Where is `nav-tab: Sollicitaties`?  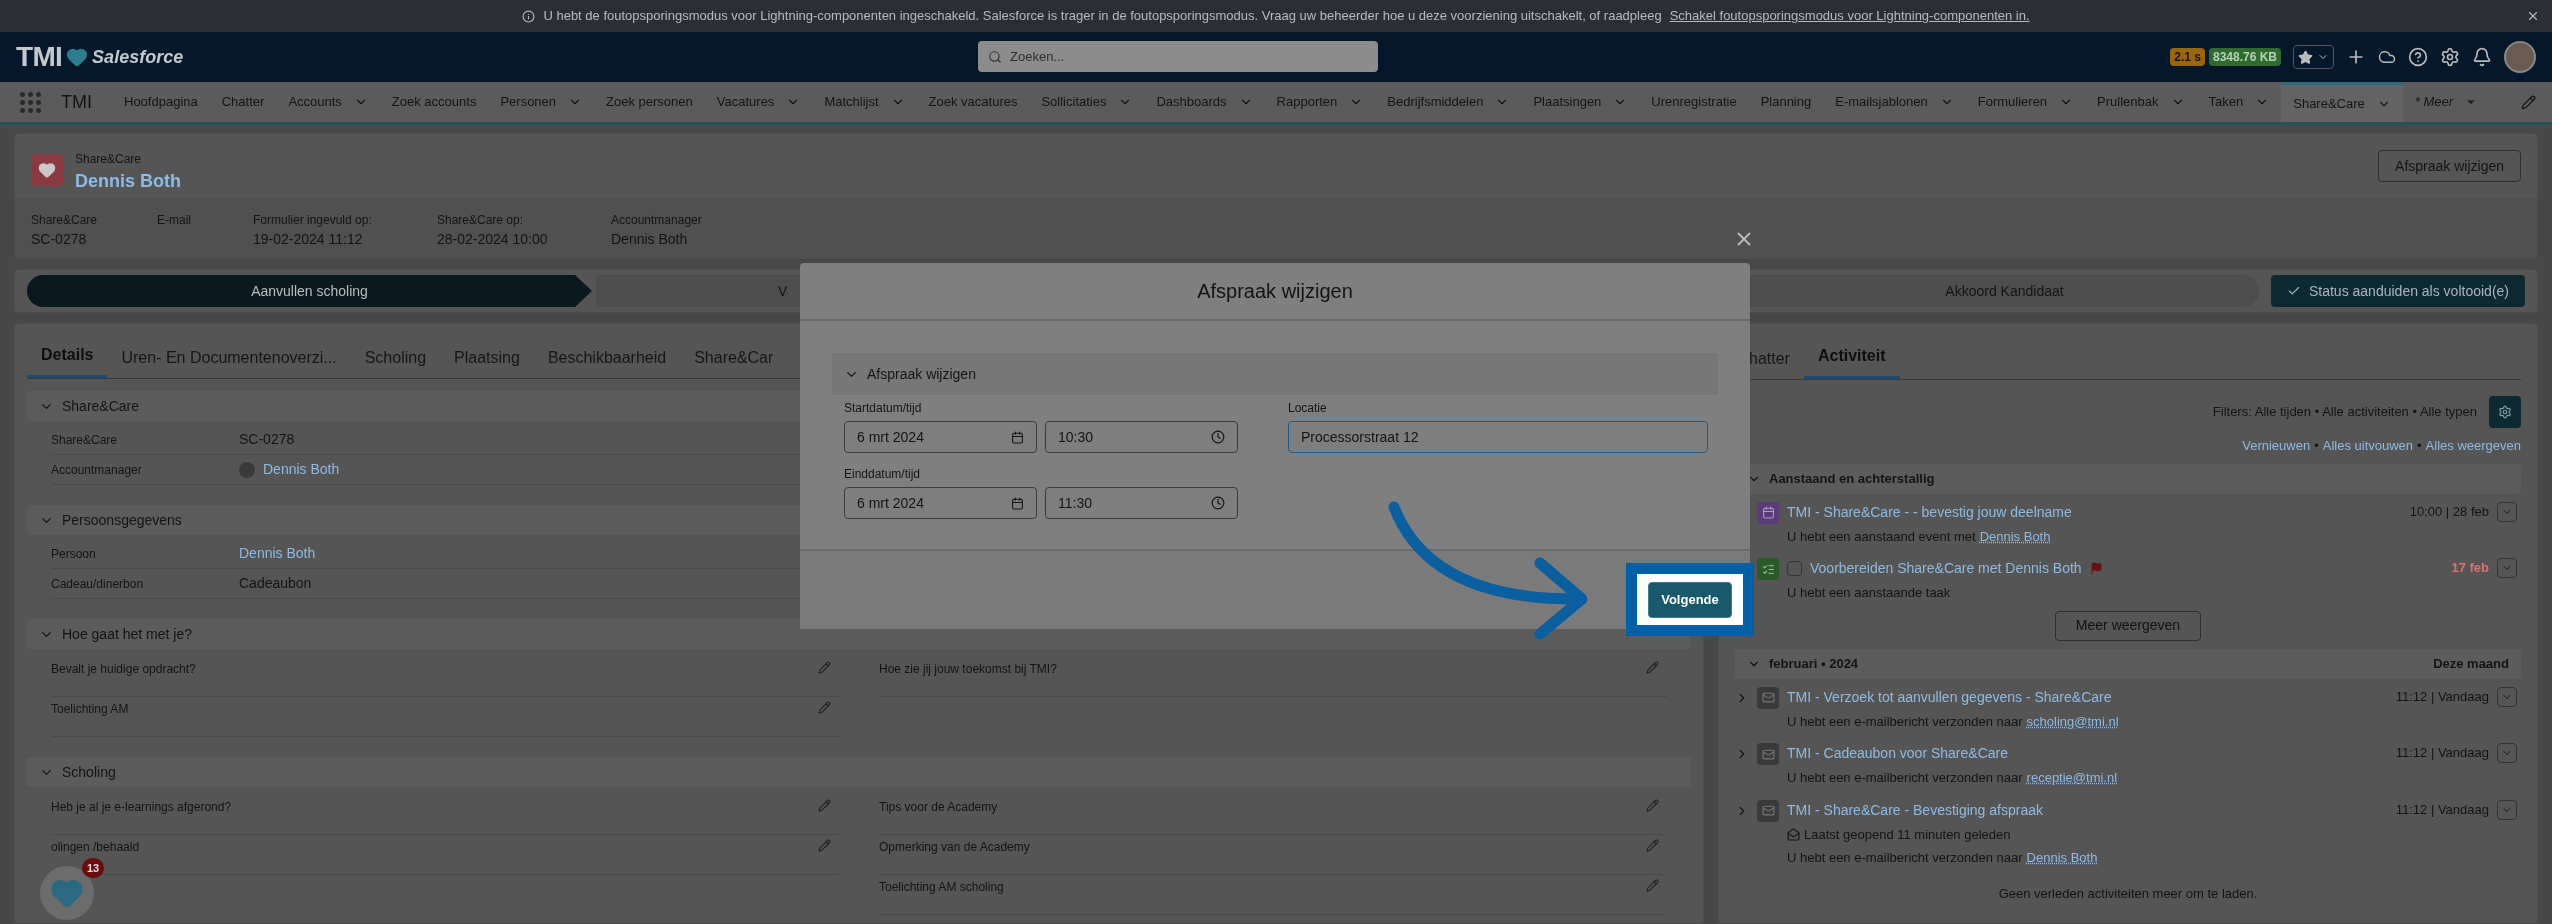
nav-tab: Sollicitaties is located at coordinates (1087, 102).